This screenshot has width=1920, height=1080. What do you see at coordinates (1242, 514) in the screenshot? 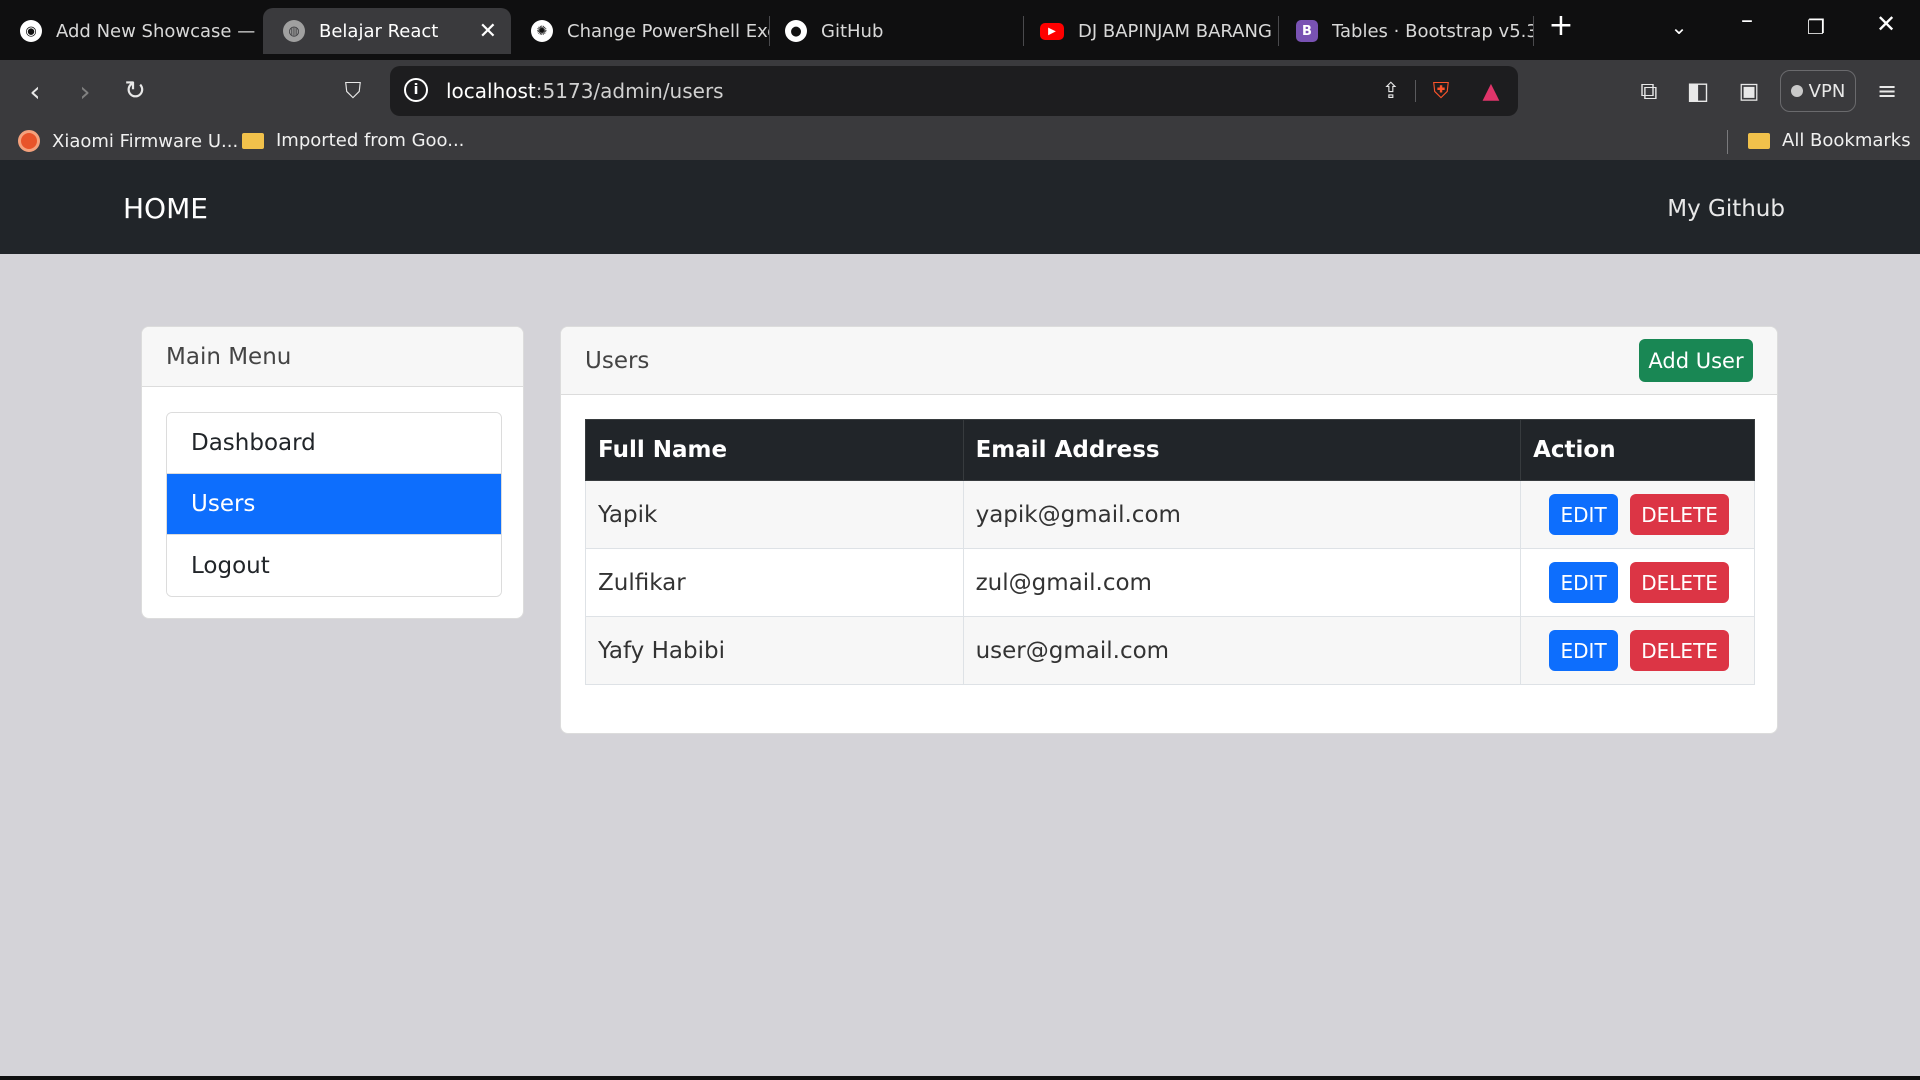
I see `cell-email: yapik@gmail.com` at bounding box center [1242, 514].